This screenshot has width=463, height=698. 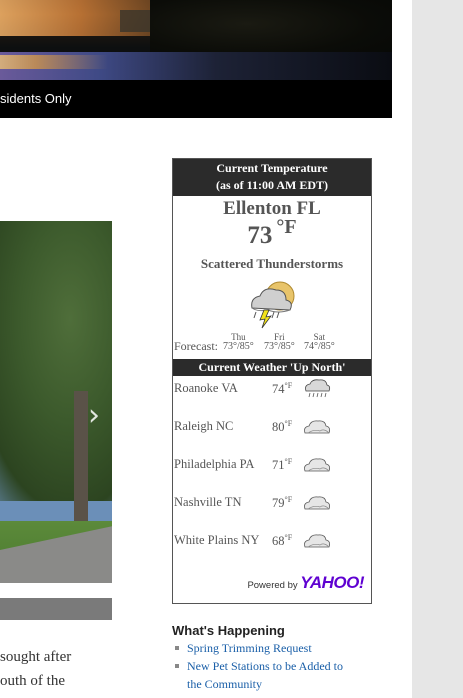 What do you see at coordinates (196, 40) in the screenshot?
I see `banner-photo` at bounding box center [196, 40].